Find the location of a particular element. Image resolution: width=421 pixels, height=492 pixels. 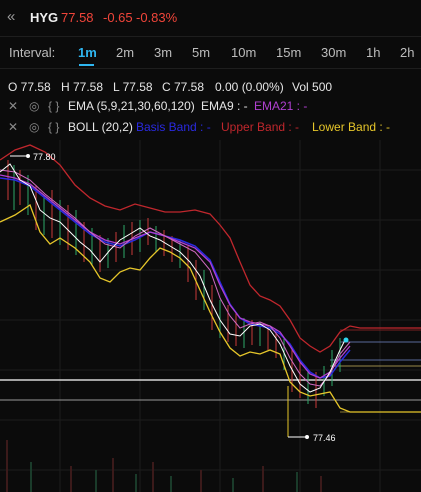

ema9-value: EMA9 : - is located at coordinates (224, 106).